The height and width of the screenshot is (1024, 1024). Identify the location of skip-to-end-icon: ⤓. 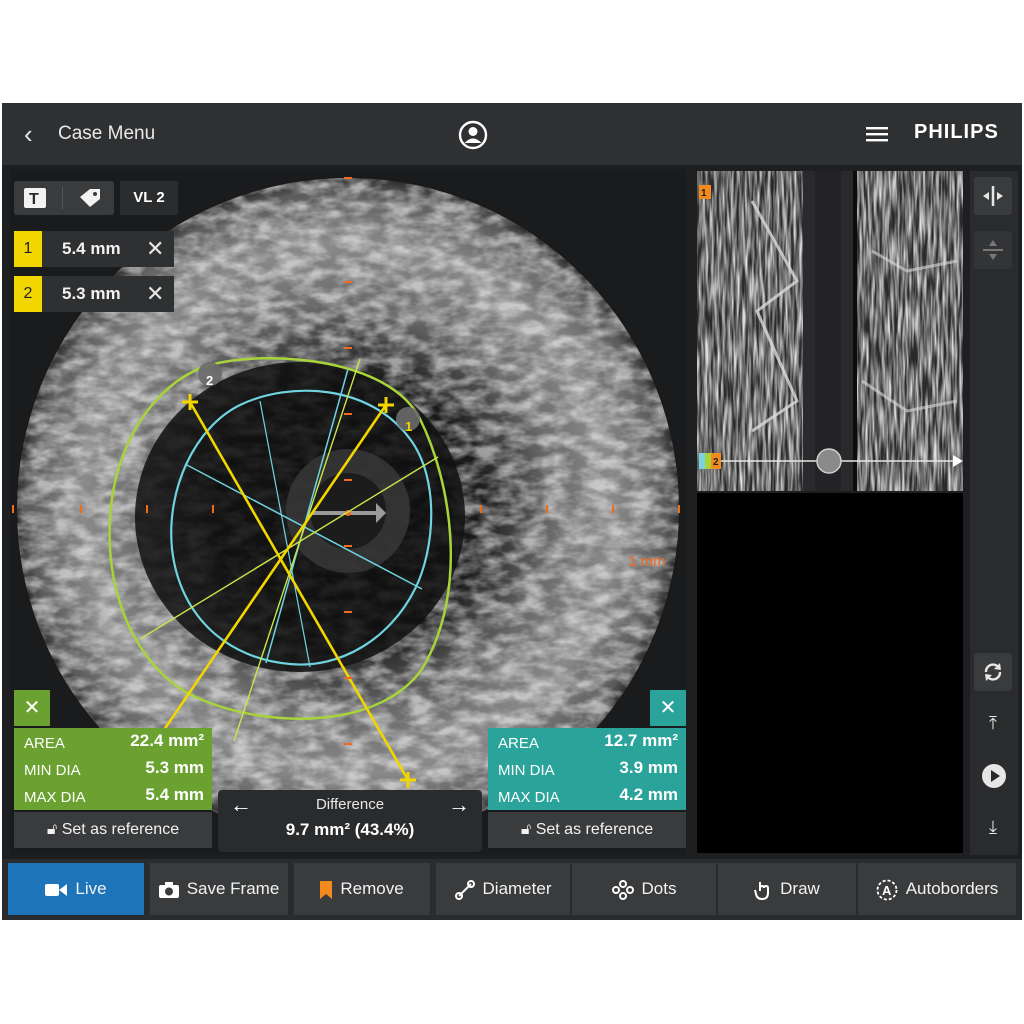
(993, 827).